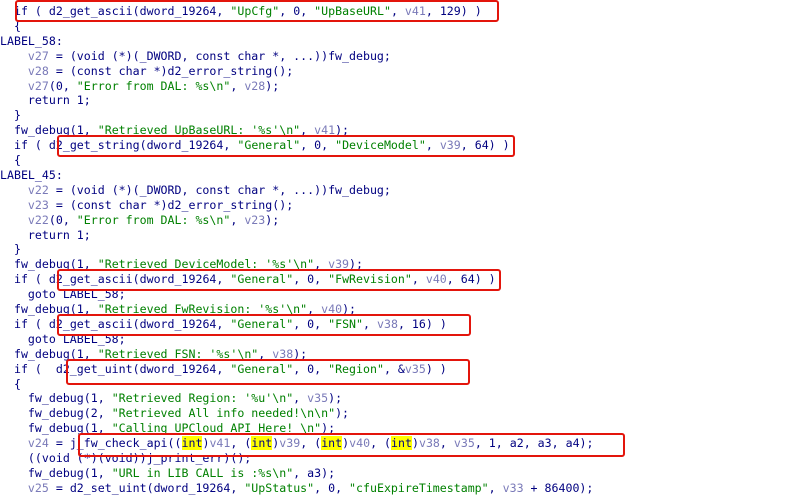  I want to click on code-token: fw_debug(2,, so click(56, 413).